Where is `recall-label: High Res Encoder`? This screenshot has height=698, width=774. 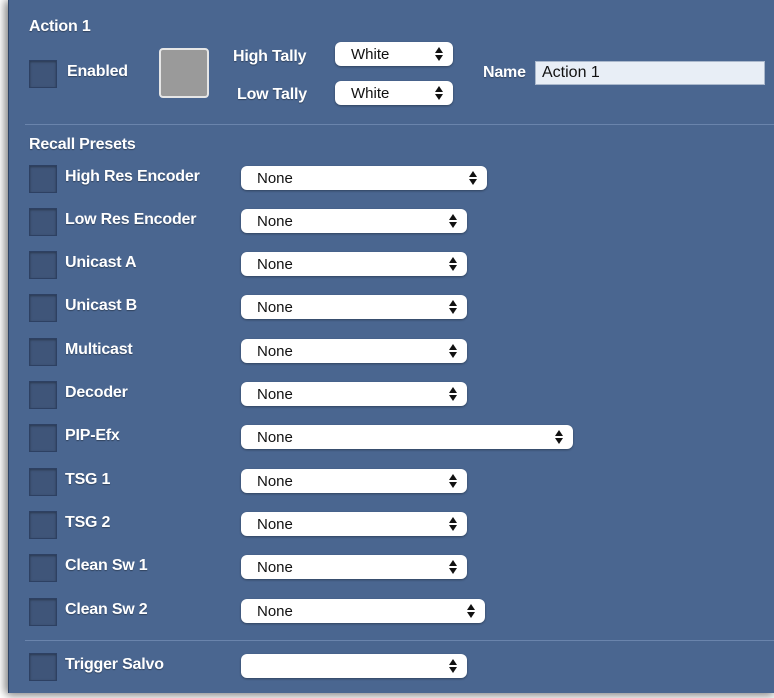 recall-label: High Res Encoder is located at coordinates (132, 176).